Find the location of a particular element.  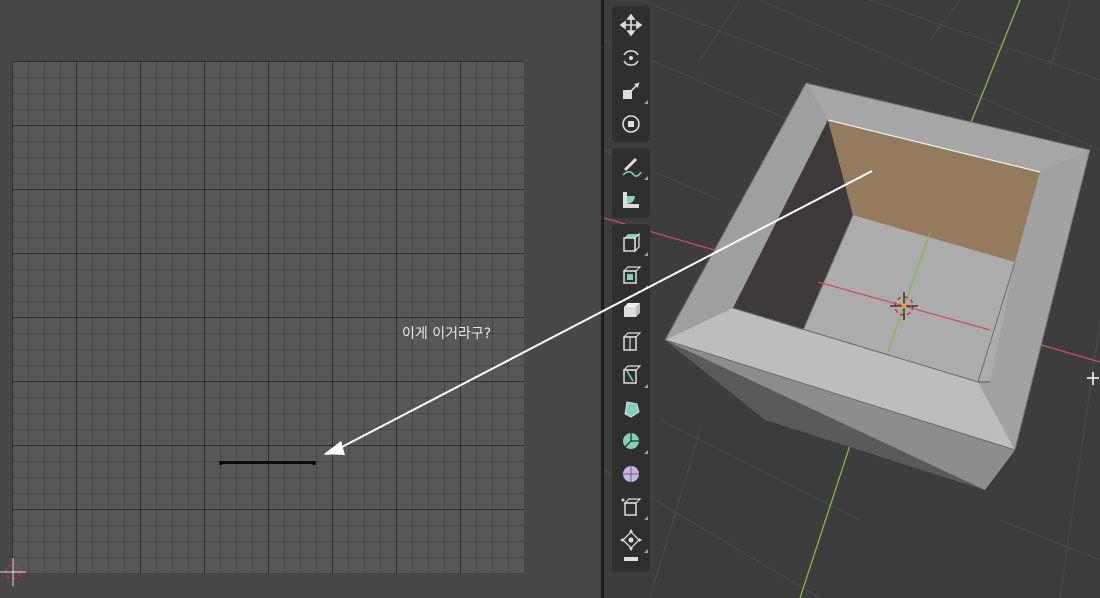

tool-shelf is located at coordinates (631, 299).